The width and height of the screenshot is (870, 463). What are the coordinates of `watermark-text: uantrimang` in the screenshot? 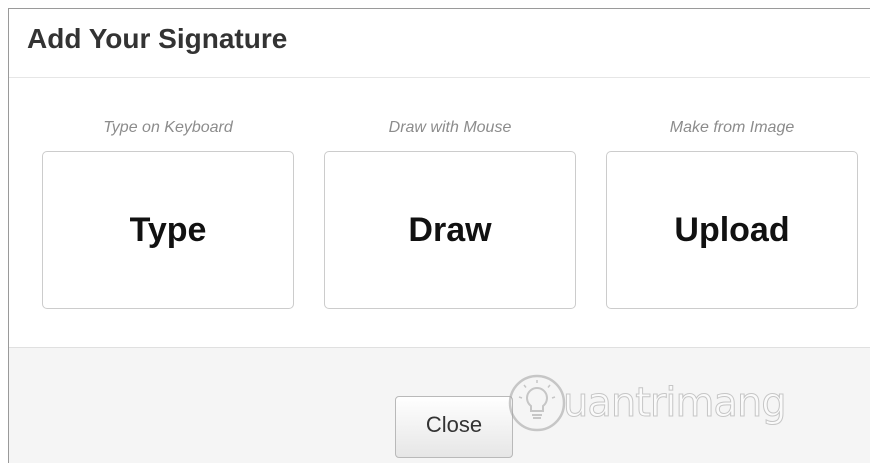 It's located at (675, 403).